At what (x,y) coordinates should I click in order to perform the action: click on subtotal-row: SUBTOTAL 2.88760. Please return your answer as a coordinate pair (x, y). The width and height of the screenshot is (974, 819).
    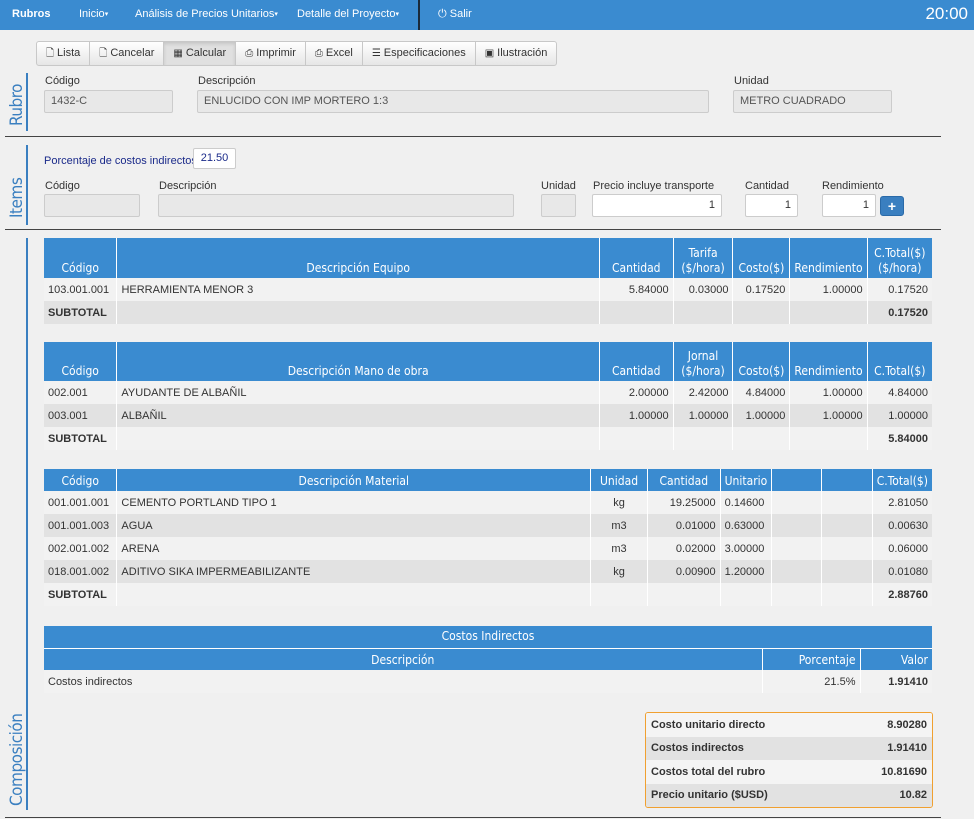
    Looking at the image, I should click on (488, 594).